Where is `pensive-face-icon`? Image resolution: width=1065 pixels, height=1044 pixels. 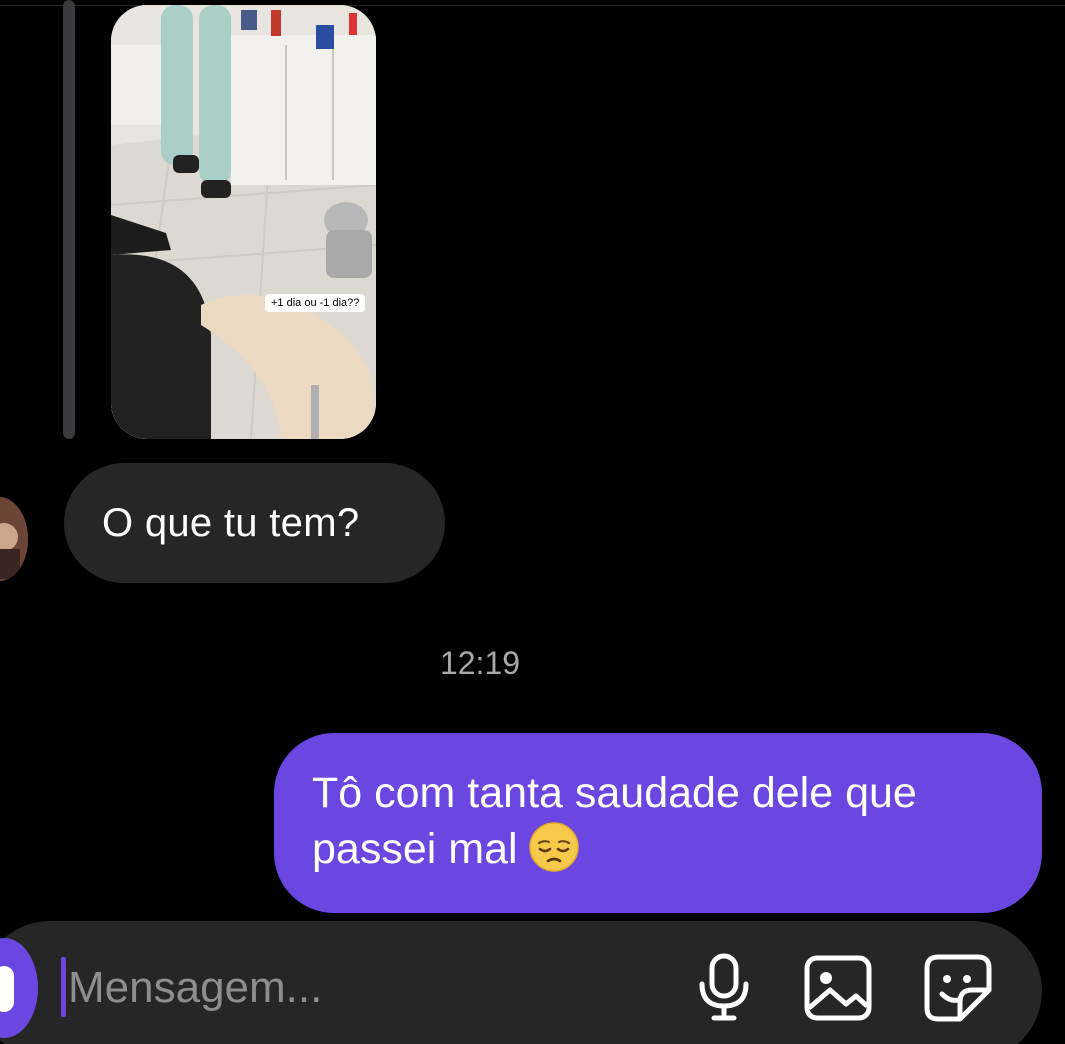 pensive-face-icon is located at coordinates (553, 847).